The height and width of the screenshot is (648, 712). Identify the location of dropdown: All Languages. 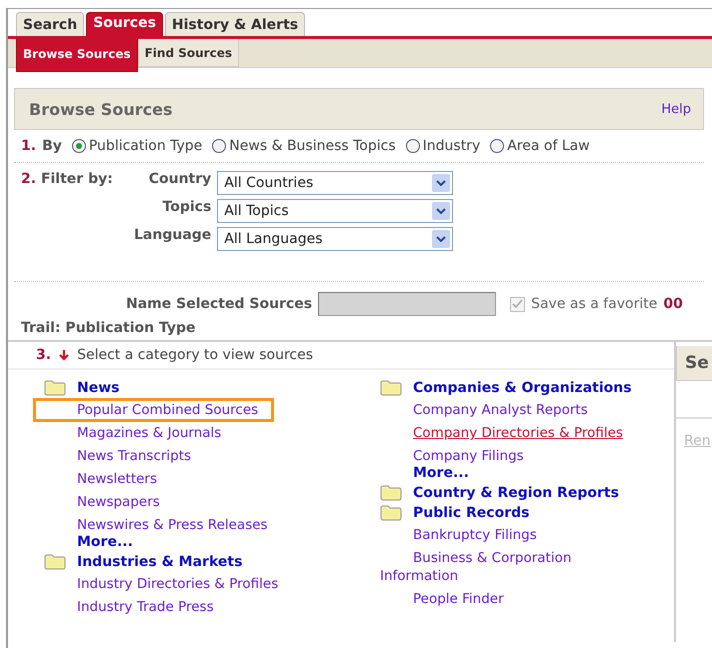
(335, 239).